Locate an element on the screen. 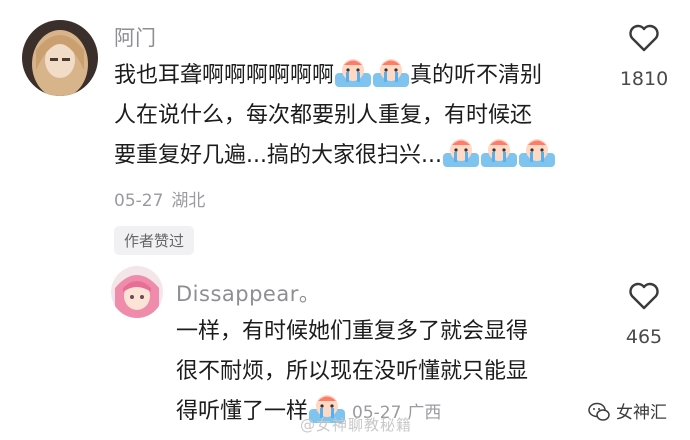 The image size is (690, 440). comment-location: 广西 is located at coordinates (424, 413).